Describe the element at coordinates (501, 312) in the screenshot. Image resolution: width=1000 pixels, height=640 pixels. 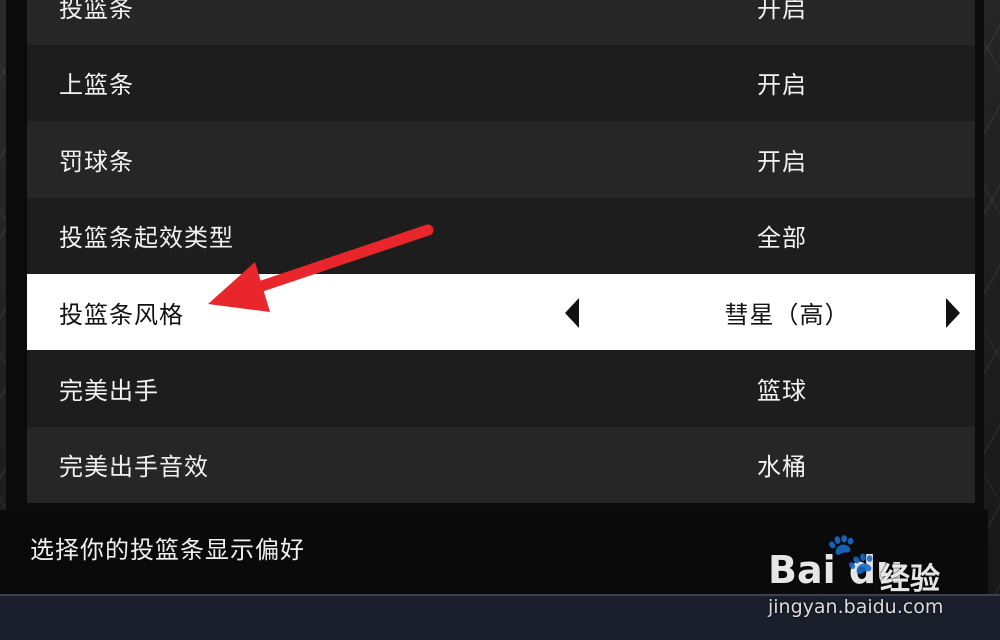
I see `setting-row-shot-meter-style: 投篮条风格 彗星（高）` at that location.